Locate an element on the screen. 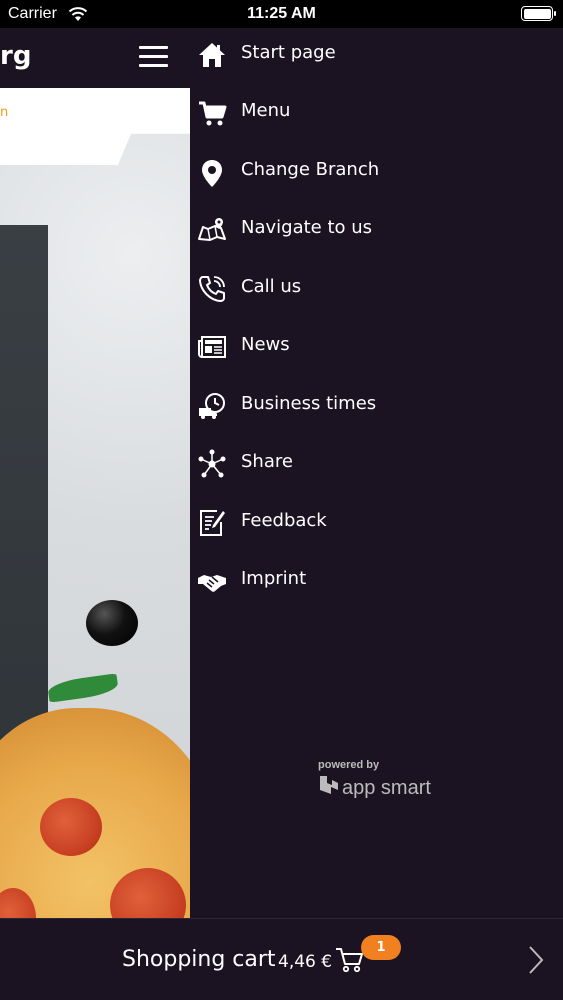 The height and width of the screenshot is (1000, 563). menu-item-call-us: Call us is located at coordinates (376, 291).